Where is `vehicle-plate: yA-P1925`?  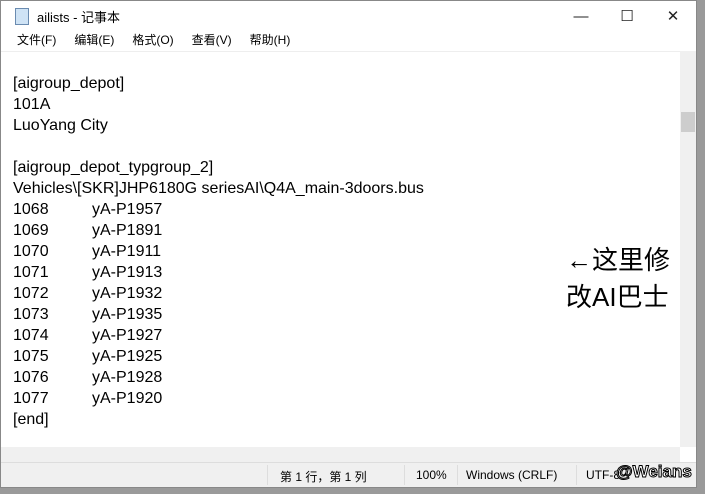 vehicle-plate: yA-P1925 is located at coordinates (127, 356).